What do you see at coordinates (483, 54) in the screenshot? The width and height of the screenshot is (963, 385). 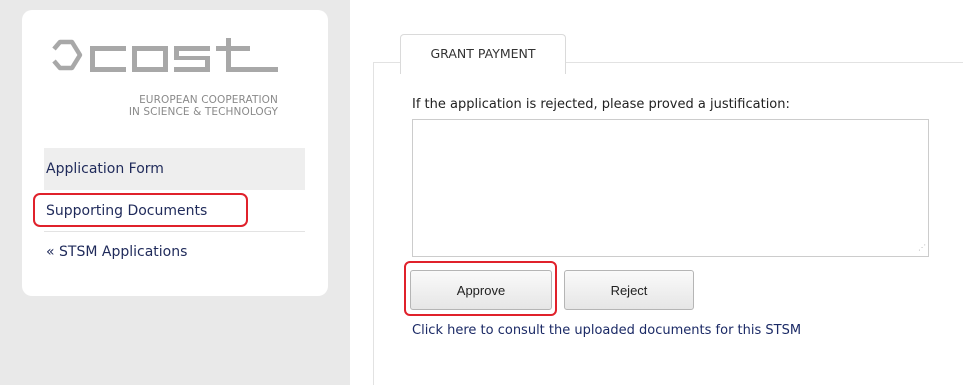 I see `tab-grant-payment: GRANT PAYMENT` at bounding box center [483, 54].